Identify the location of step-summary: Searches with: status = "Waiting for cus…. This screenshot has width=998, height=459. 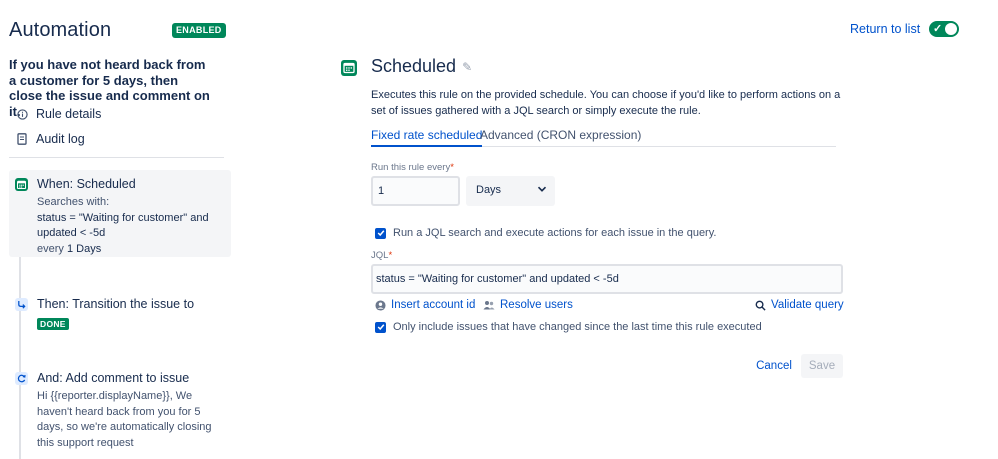
(133, 226).